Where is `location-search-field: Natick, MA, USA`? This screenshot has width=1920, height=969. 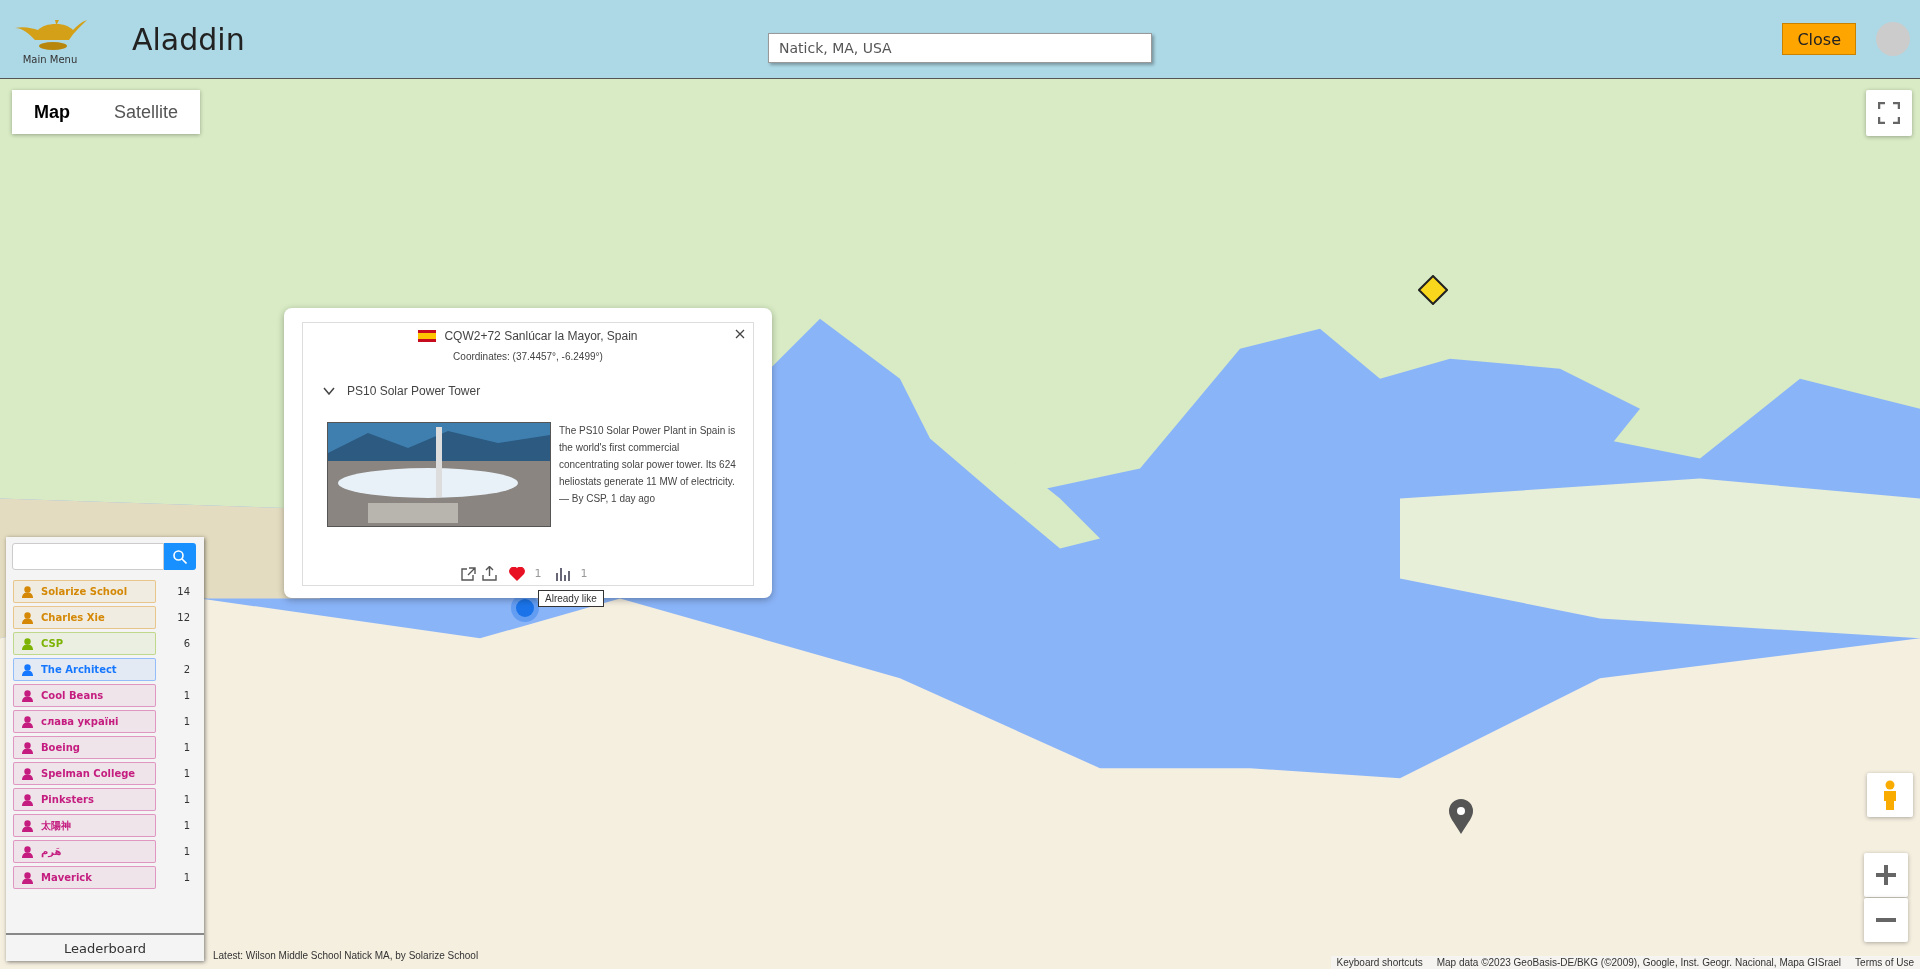 location-search-field: Natick, MA, USA is located at coordinates (960, 48).